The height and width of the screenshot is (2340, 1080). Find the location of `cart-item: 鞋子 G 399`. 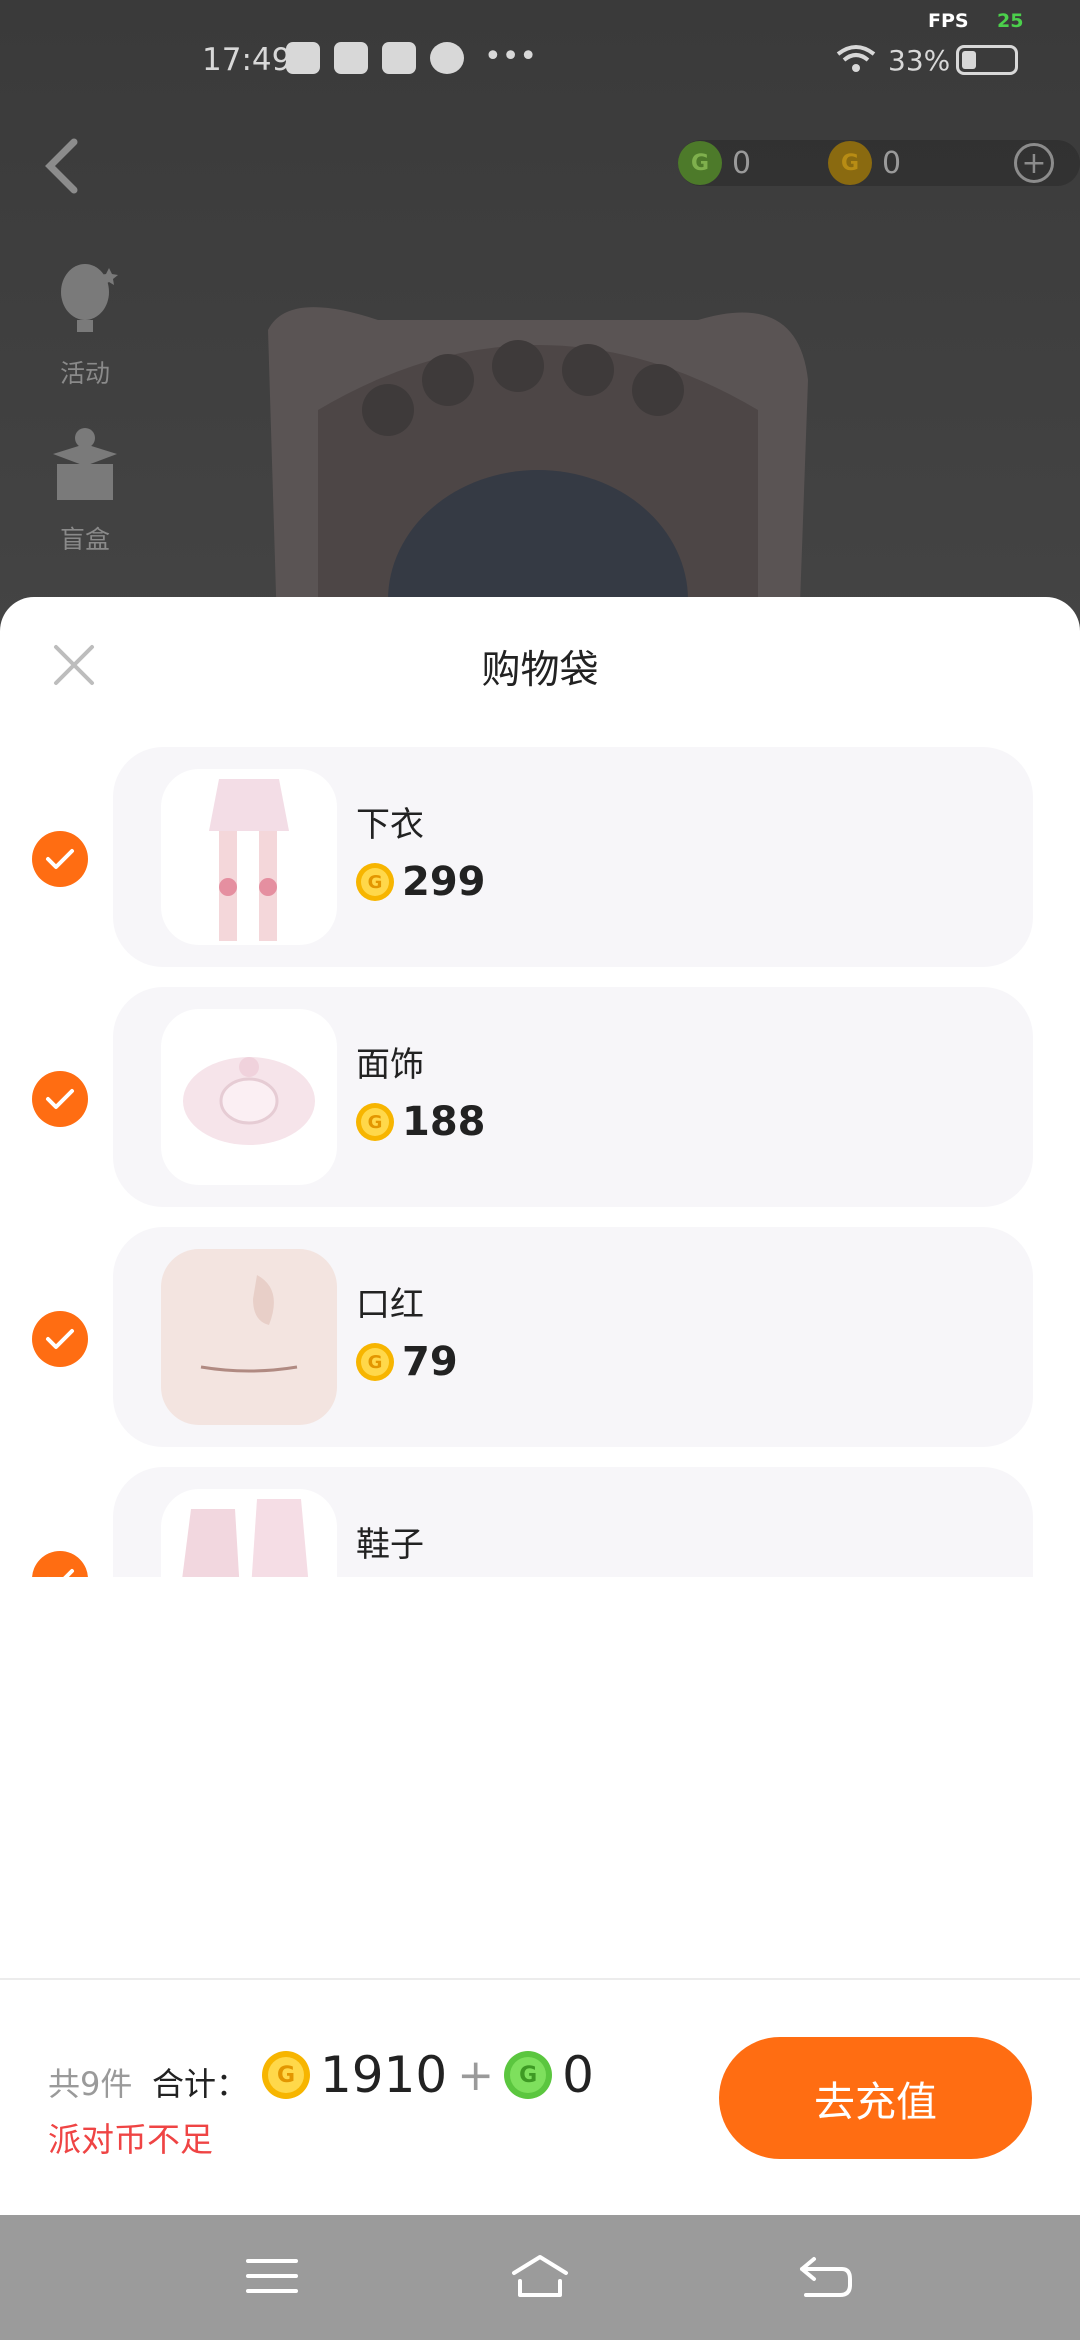

cart-item: 鞋子 G 399 is located at coordinates (540, 1522).